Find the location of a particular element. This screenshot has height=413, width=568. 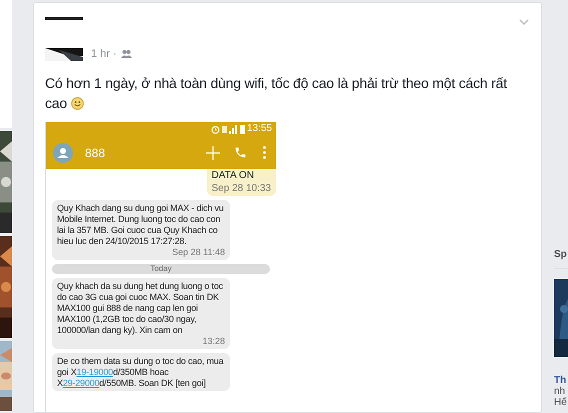

ad-text: Hế is located at coordinates (561, 402).